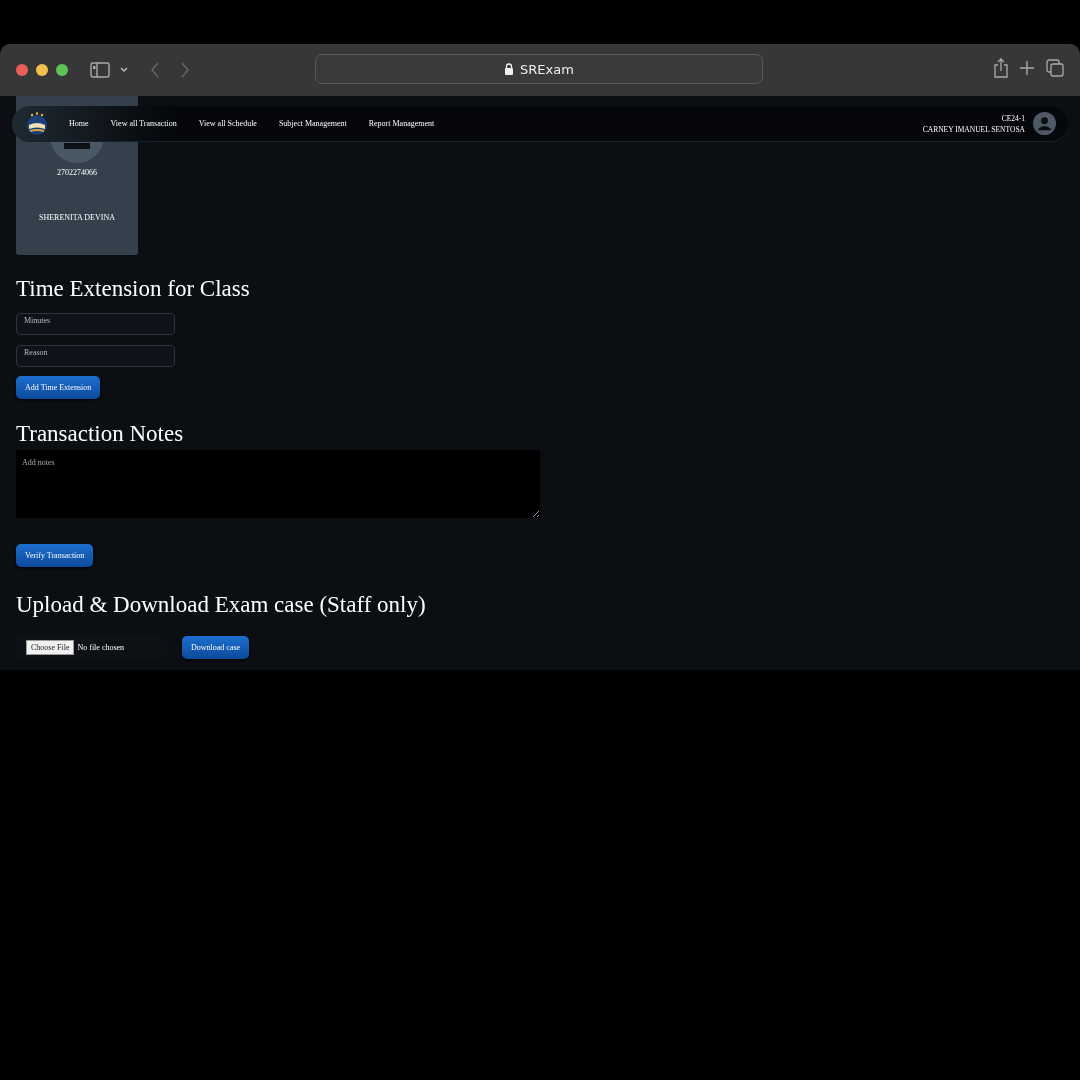 The image size is (1080, 1080). I want to click on minimize-button, so click(42, 70).